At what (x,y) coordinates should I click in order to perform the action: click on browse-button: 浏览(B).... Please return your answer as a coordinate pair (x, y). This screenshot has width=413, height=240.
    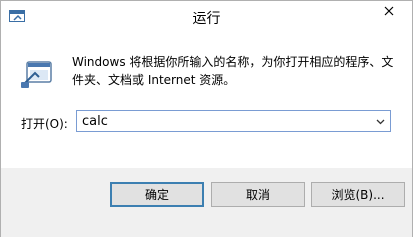
    Looking at the image, I should click on (358, 194).